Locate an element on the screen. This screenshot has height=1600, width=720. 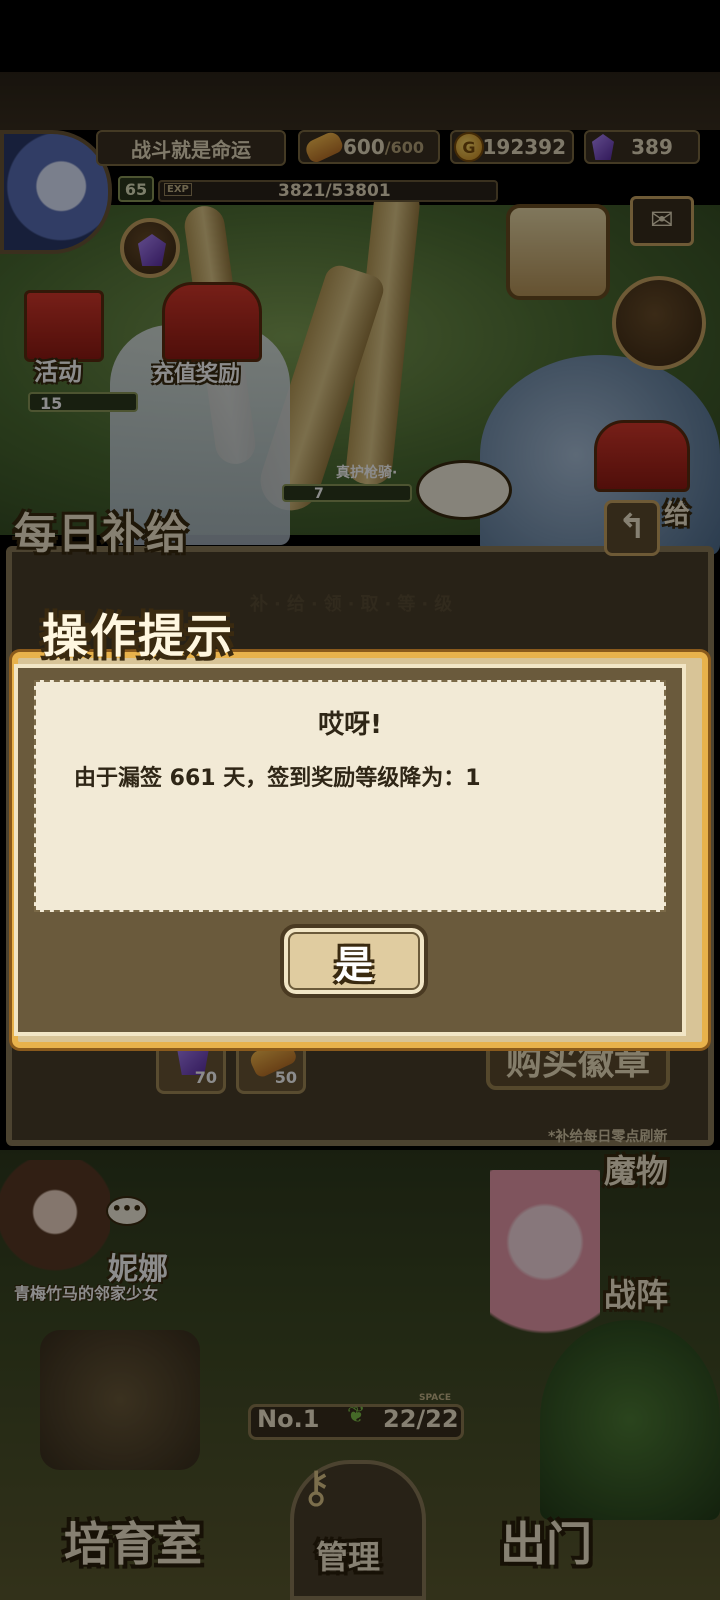
dialog-heading: 哎呀! is located at coordinates (350, 725).